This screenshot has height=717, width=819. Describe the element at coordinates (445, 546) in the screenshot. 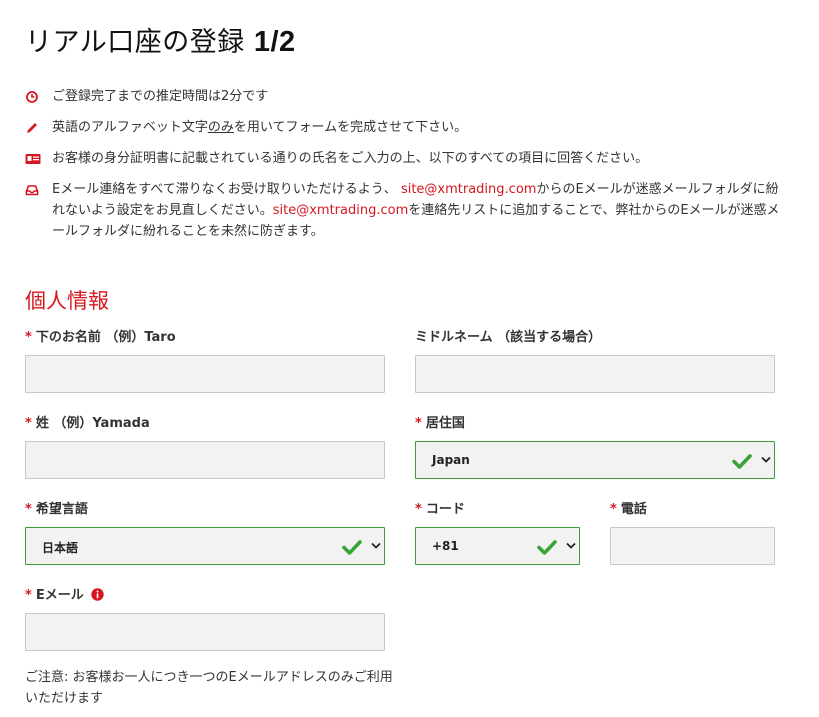

I see `code-select-value: +81` at that location.